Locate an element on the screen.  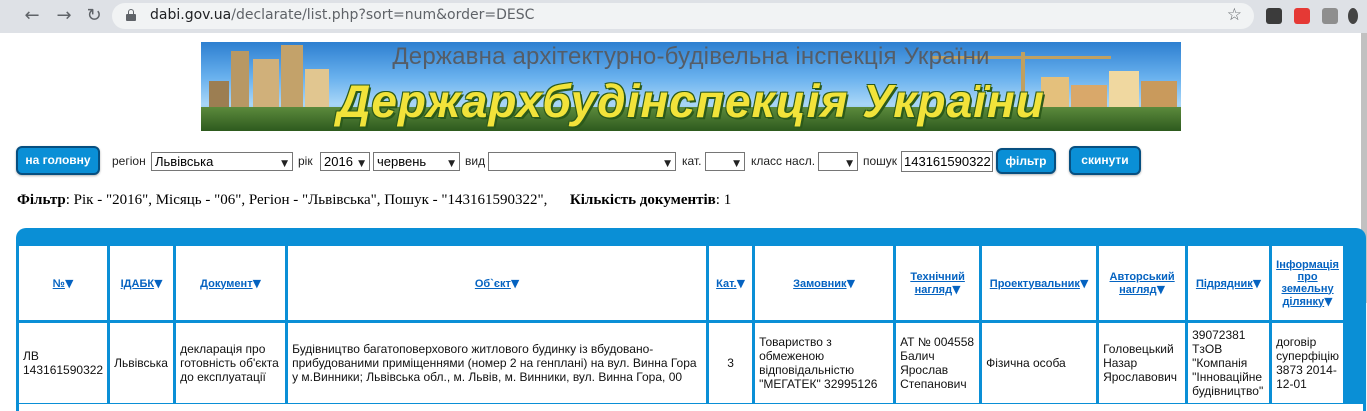
cell-idabk: Львівська is located at coordinates (142, 363).